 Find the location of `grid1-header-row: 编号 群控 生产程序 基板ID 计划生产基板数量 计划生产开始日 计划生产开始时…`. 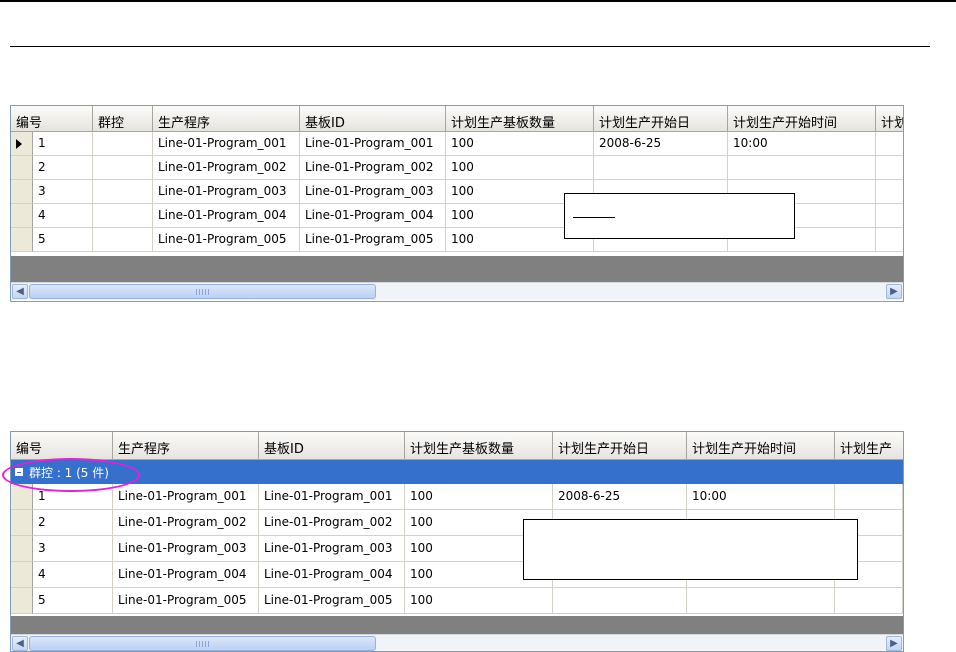

grid1-header-row: 编号 群控 生产程序 基板ID 计划生产基板数量 计划生产开始日 计划生产开始时… is located at coordinates (457, 119).